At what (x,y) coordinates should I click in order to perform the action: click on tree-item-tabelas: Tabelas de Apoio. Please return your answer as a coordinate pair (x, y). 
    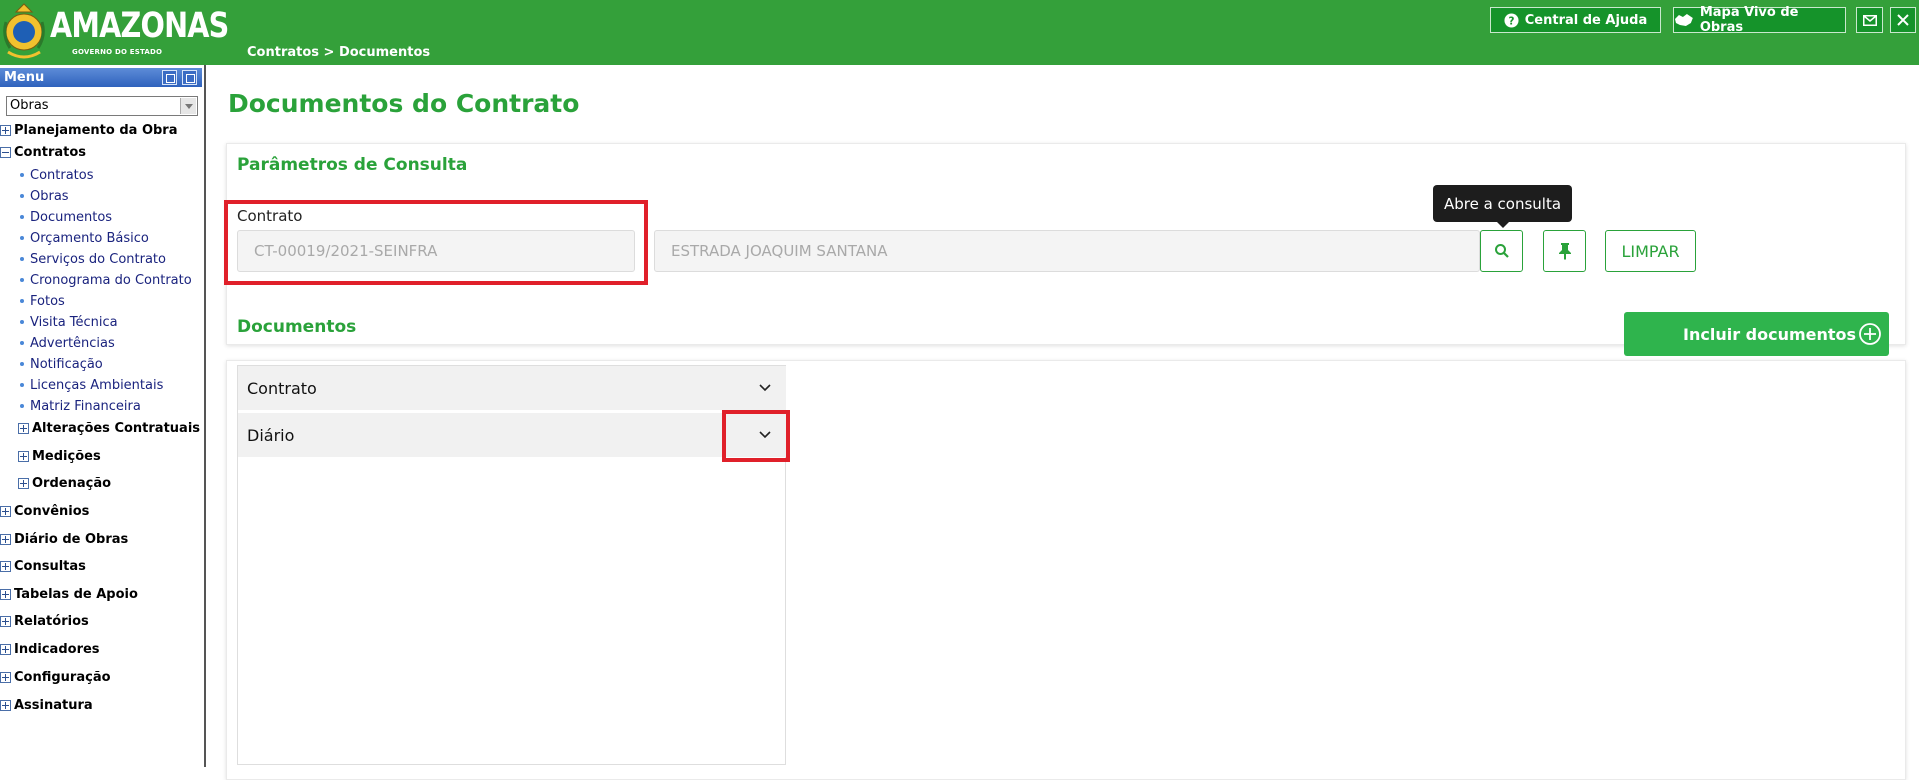
    Looking at the image, I should click on (69, 594).